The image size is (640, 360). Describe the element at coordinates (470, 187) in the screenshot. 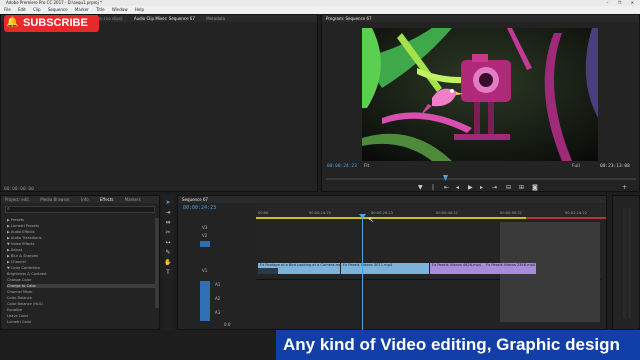

I see `play-icon: ▶` at that location.